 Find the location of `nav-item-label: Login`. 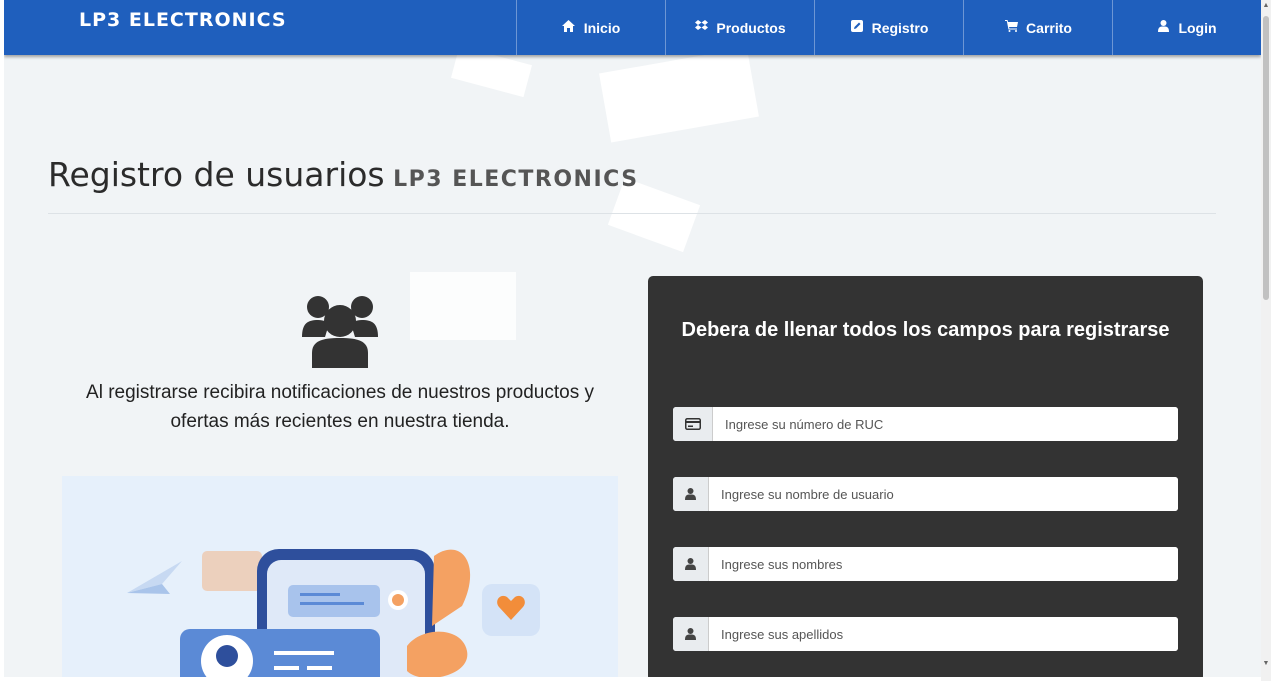

nav-item-label: Login is located at coordinates (1197, 27).